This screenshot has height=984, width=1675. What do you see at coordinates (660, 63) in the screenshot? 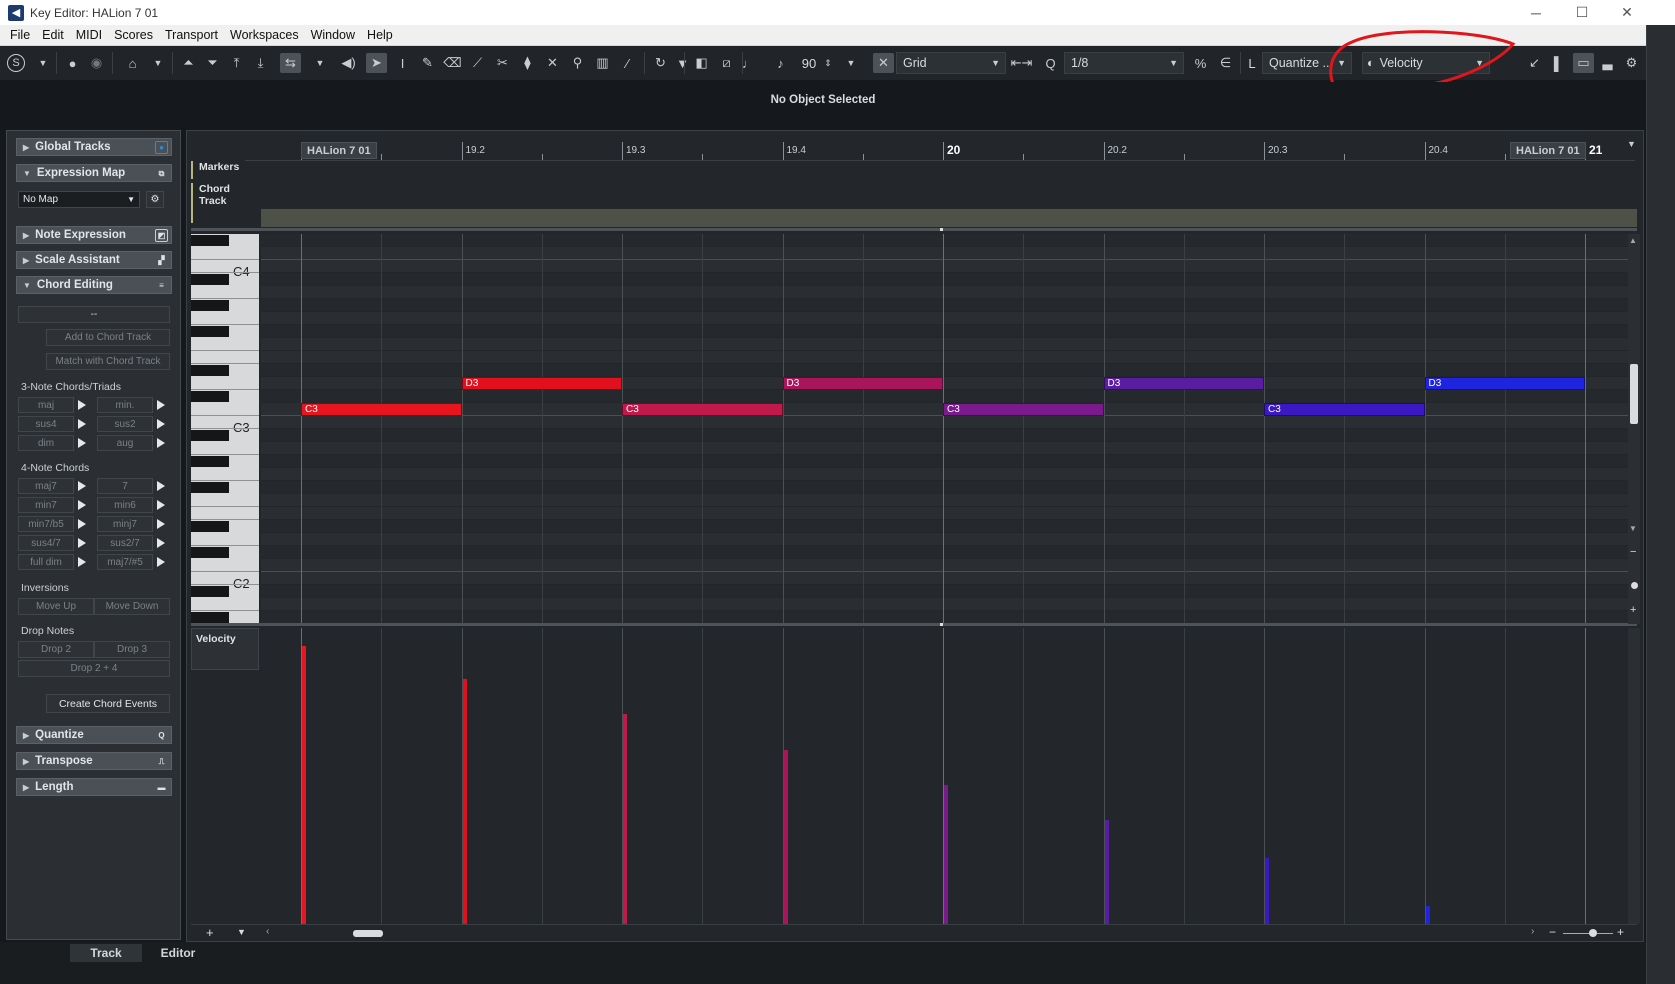
I see `loop-icon: ↻` at bounding box center [660, 63].